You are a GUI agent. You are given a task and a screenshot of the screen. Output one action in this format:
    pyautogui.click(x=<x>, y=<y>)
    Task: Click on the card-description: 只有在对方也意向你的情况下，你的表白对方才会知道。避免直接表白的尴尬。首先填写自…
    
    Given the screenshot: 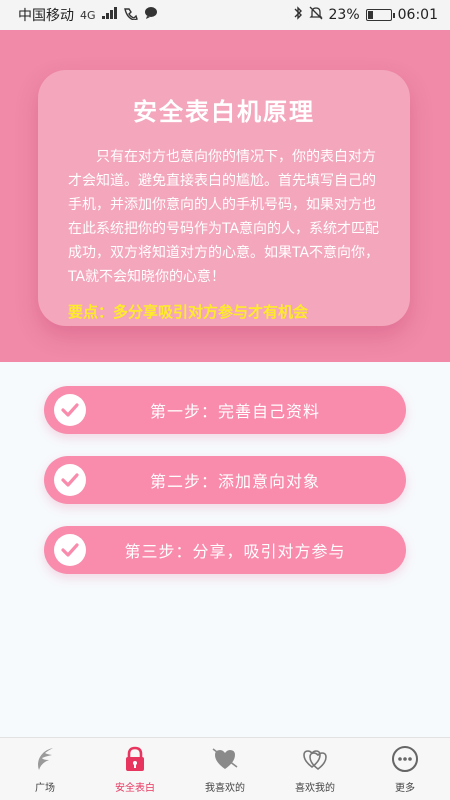 What is the action you would take?
    pyautogui.click(x=224, y=217)
    